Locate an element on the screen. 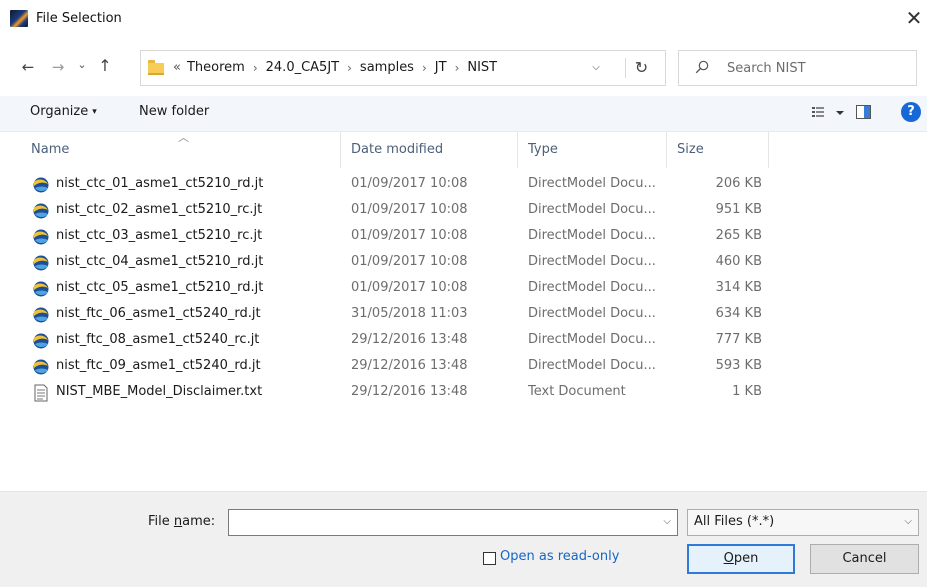  breadcrumb-overflow: « is located at coordinates (177, 67).